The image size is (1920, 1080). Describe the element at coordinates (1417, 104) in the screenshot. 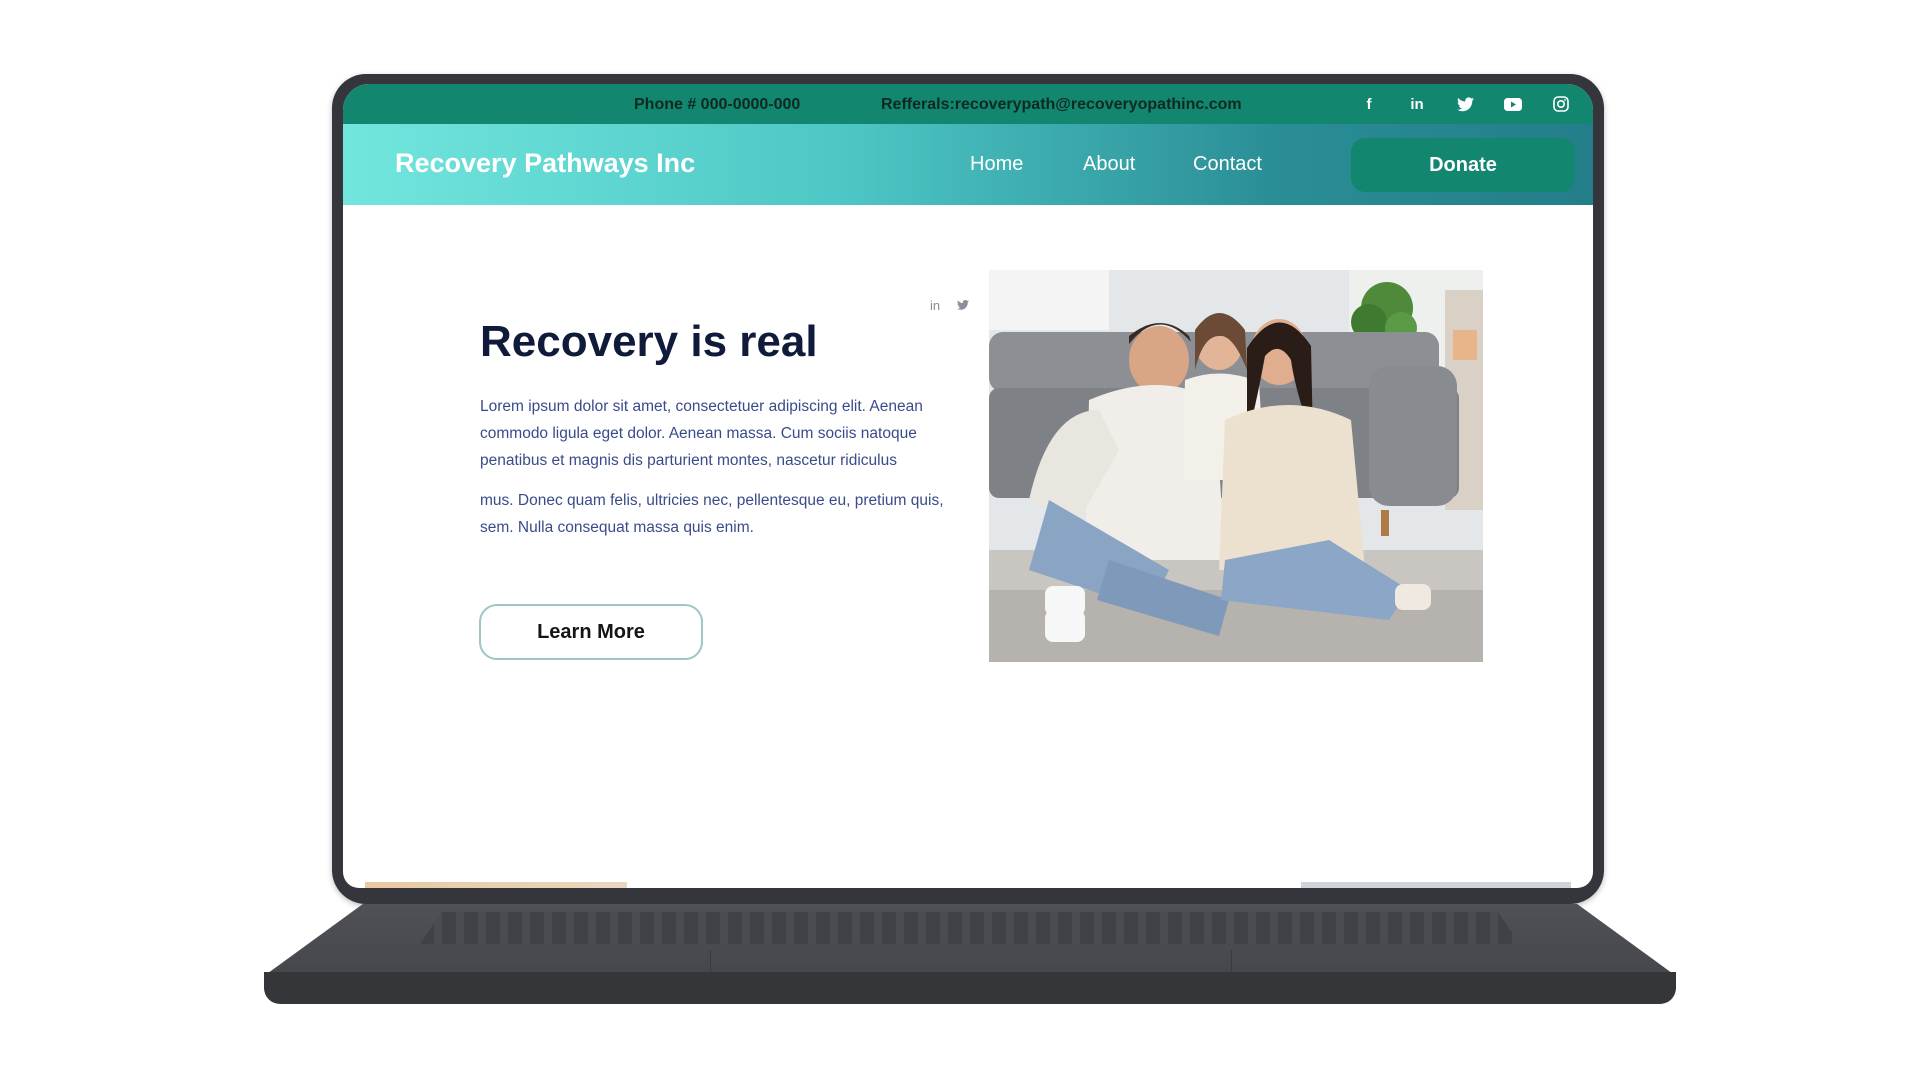

I see `linkedin-icon: in` at that location.